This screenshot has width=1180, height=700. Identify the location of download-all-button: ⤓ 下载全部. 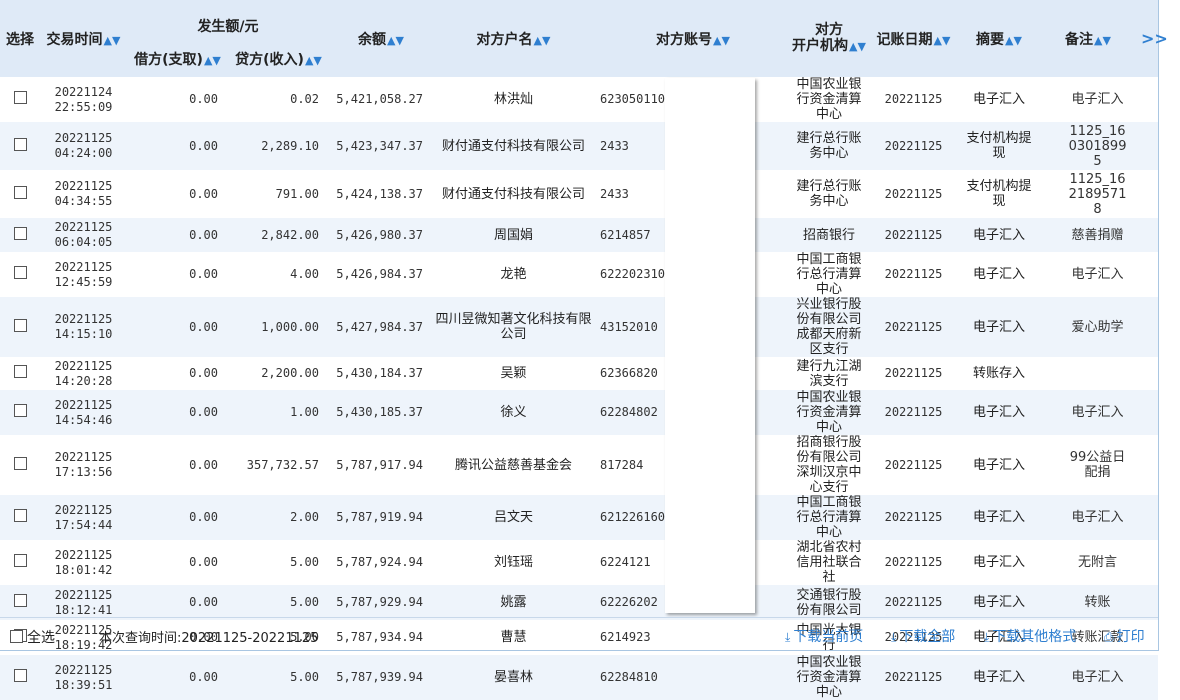
(923, 636).